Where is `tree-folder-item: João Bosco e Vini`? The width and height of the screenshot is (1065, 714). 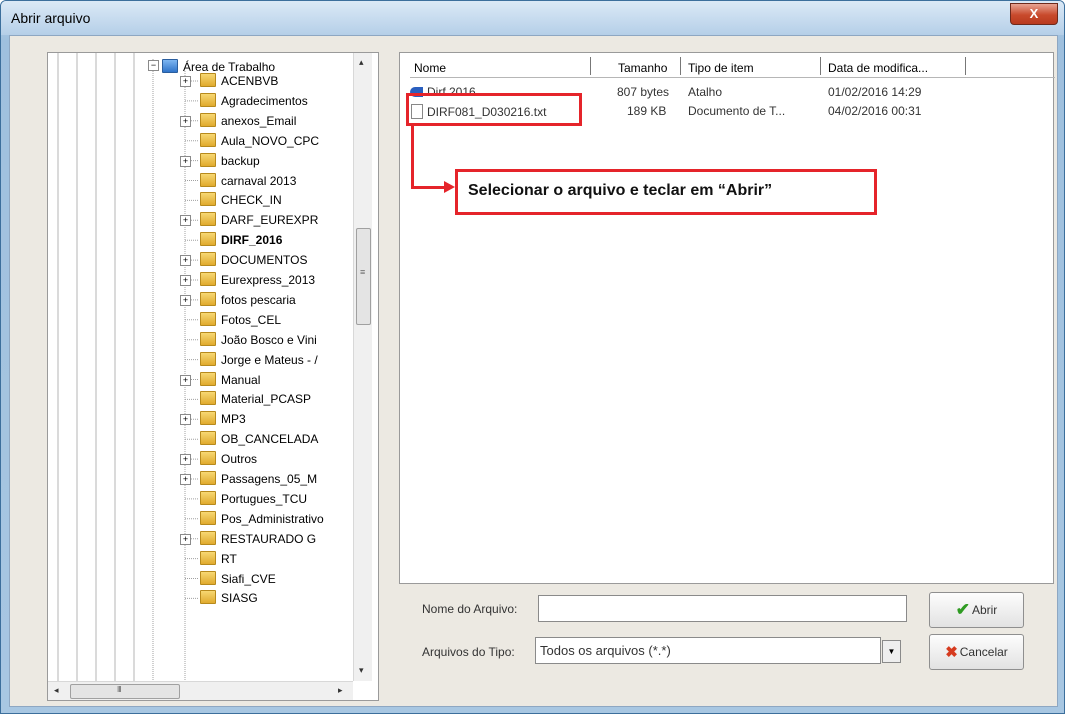 tree-folder-item: João Bosco e Vini is located at coordinates (258, 339).